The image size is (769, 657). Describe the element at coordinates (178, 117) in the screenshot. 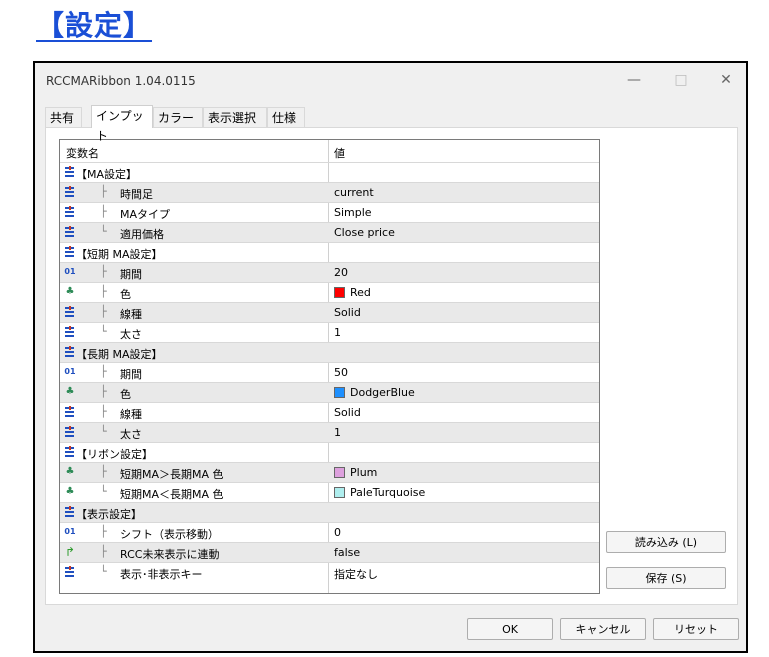

I see `tab-color: カラー` at that location.